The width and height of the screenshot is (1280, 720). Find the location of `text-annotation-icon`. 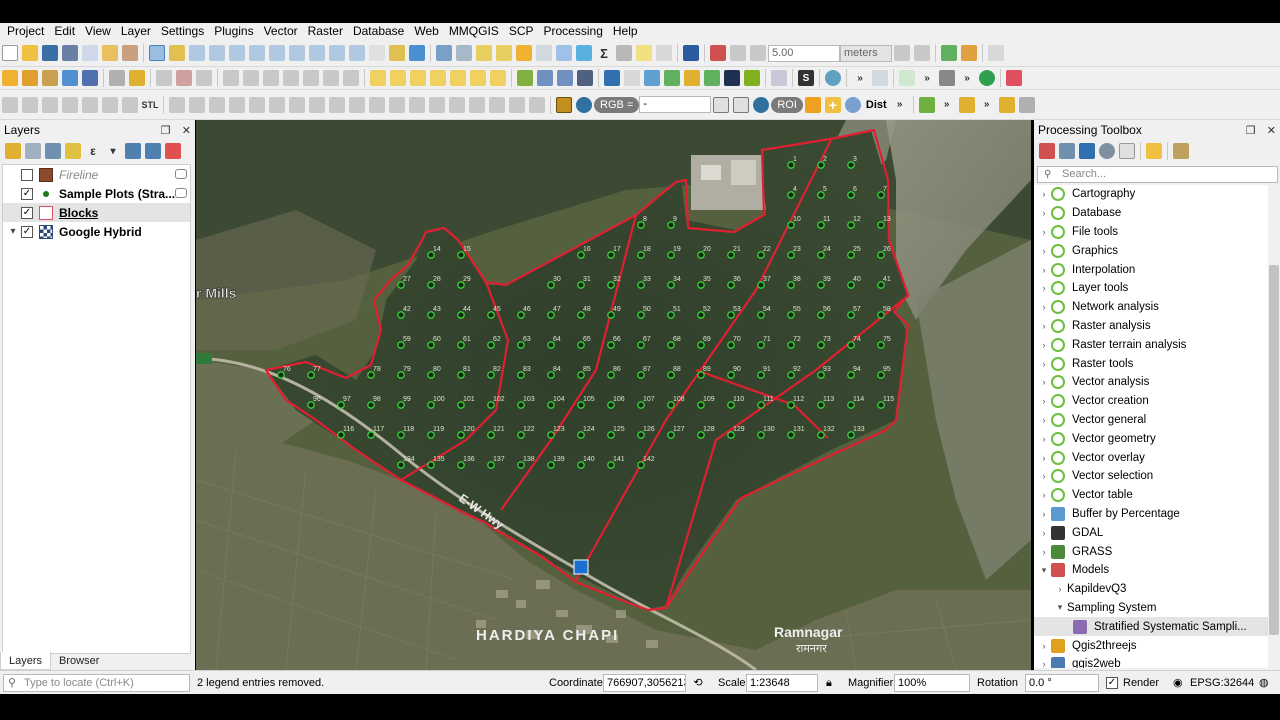

text-annotation-icon is located at coordinates (664, 53).